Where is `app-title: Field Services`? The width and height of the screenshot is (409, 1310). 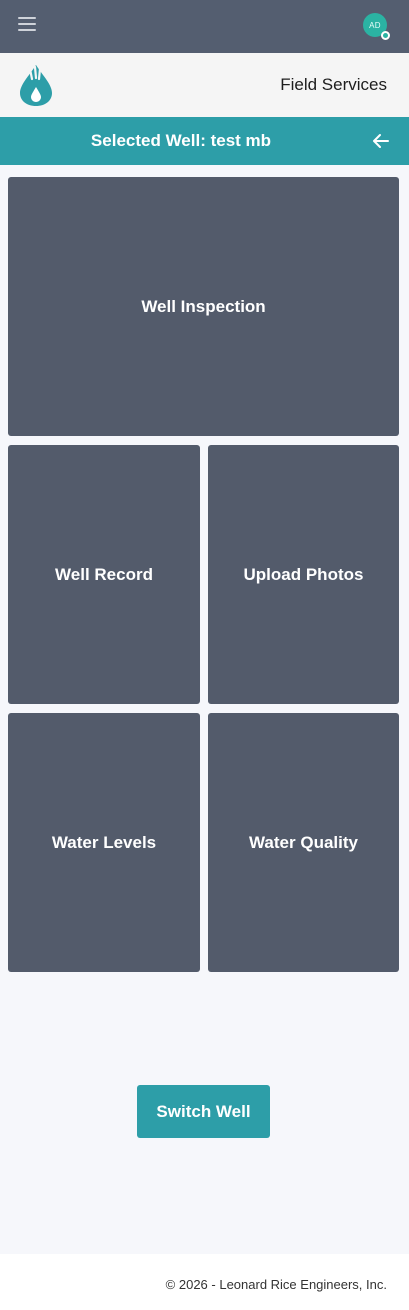 app-title: Field Services is located at coordinates (333, 84).